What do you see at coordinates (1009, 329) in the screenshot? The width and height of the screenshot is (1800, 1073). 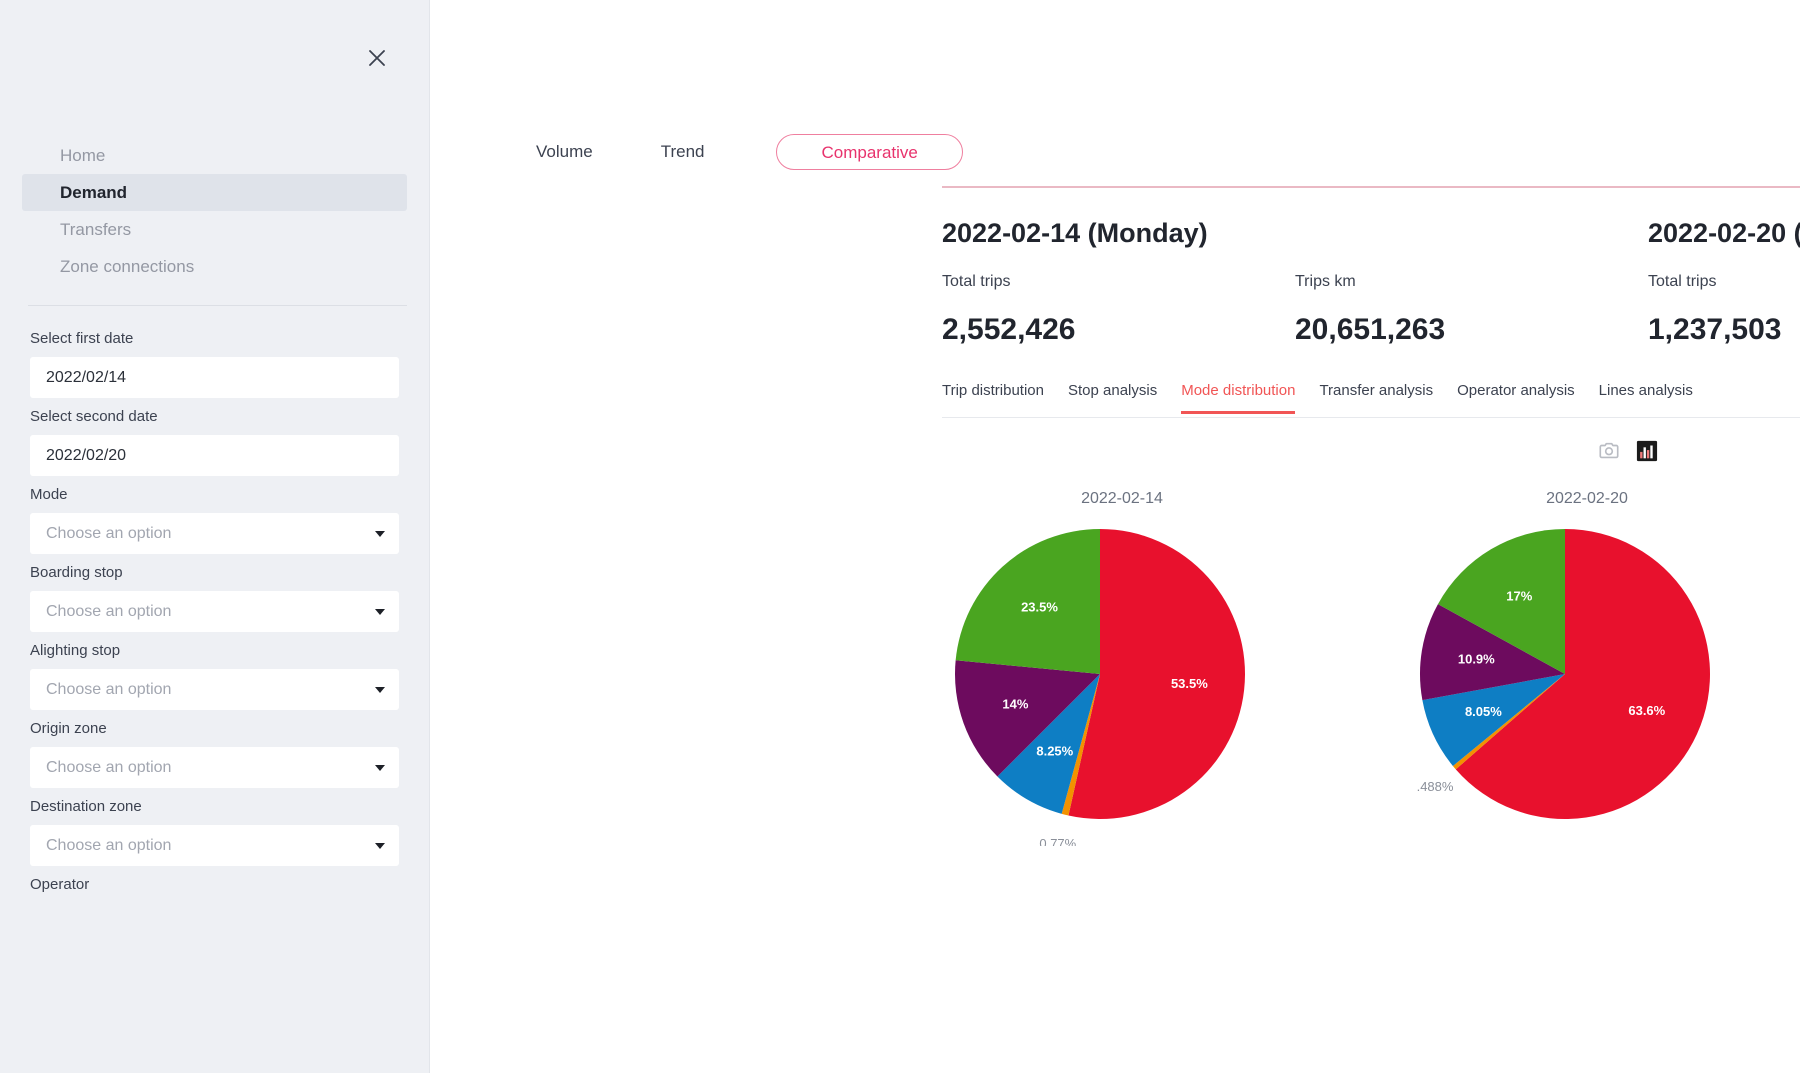 I see `day1-total-trips-value: 2,552,426` at bounding box center [1009, 329].